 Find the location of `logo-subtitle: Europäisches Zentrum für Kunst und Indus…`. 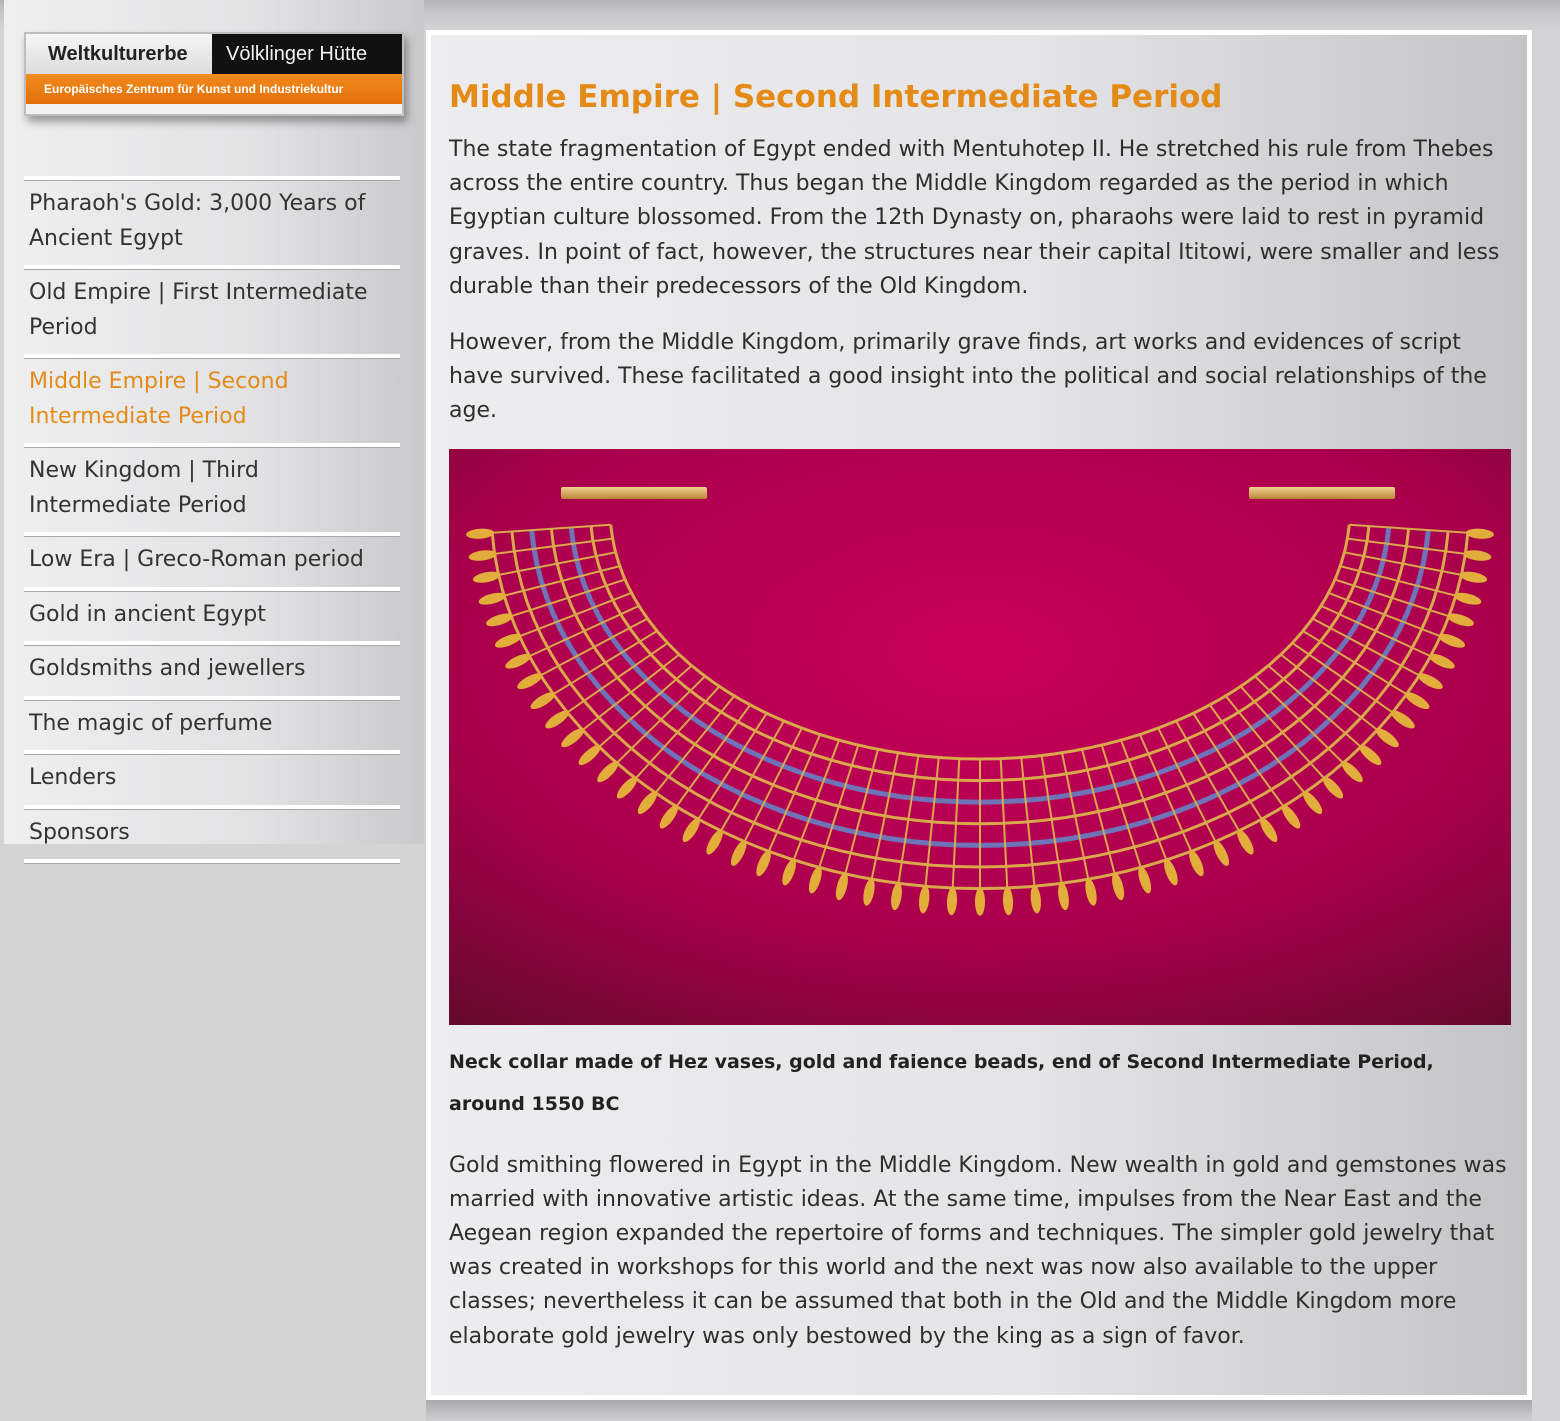

logo-subtitle: Europäisches Zentrum für Kunst und Indus… is located at coordinates (214, 89).